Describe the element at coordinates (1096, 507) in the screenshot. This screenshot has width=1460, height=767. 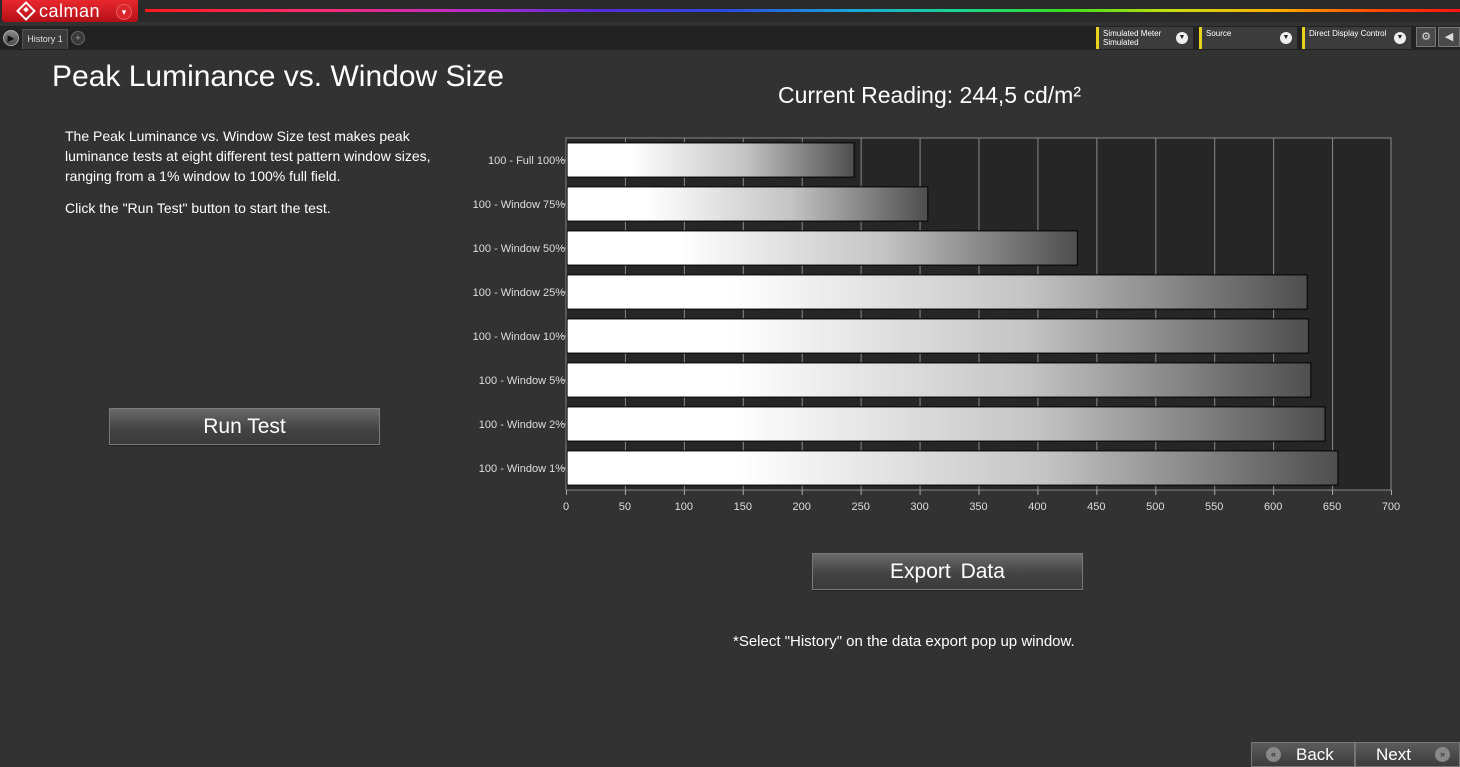
I see `x-tick-label: 450` at that location.